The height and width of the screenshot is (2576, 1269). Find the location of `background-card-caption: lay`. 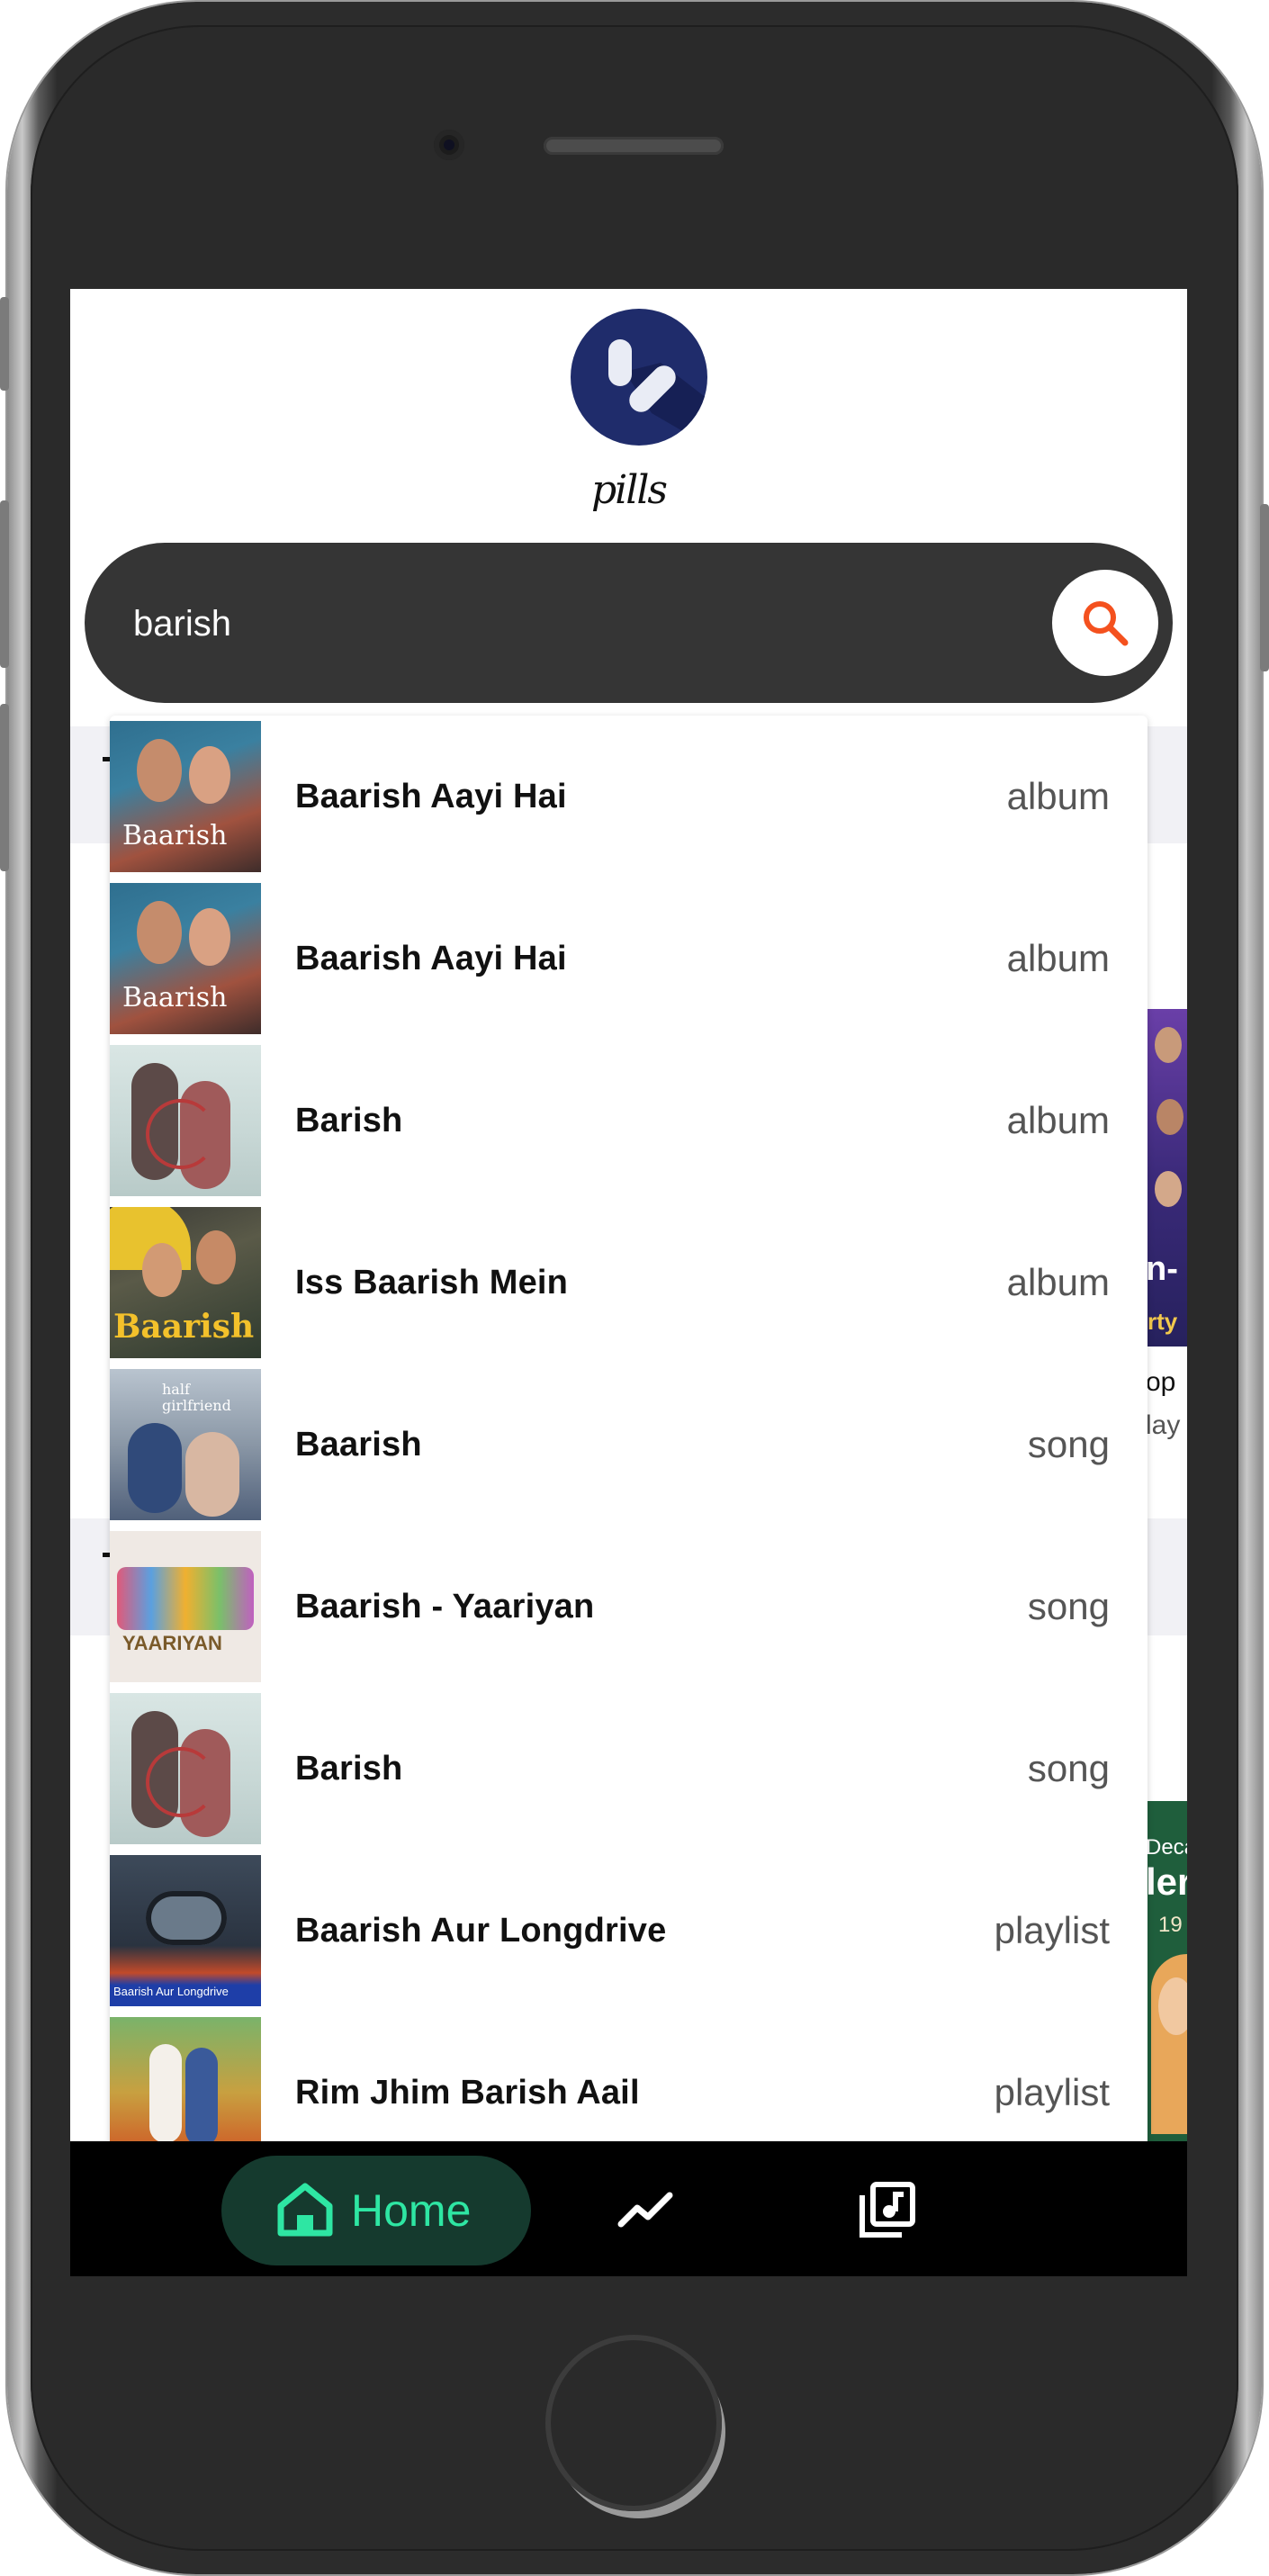

background-card-caption: lay is located at coordinates (1163, 1425).